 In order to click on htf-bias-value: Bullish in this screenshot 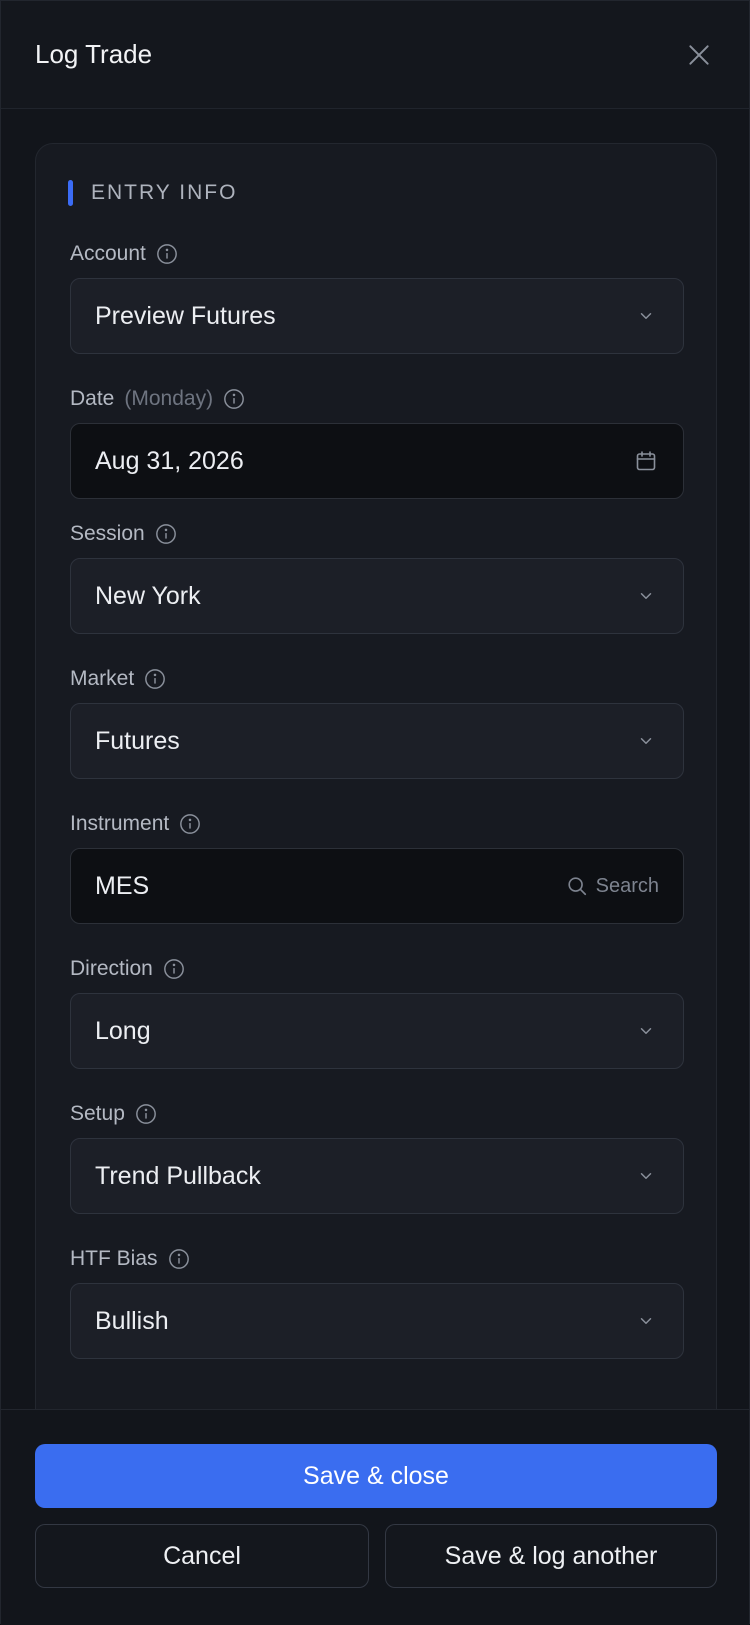, I will do `click(132, 1320)`.